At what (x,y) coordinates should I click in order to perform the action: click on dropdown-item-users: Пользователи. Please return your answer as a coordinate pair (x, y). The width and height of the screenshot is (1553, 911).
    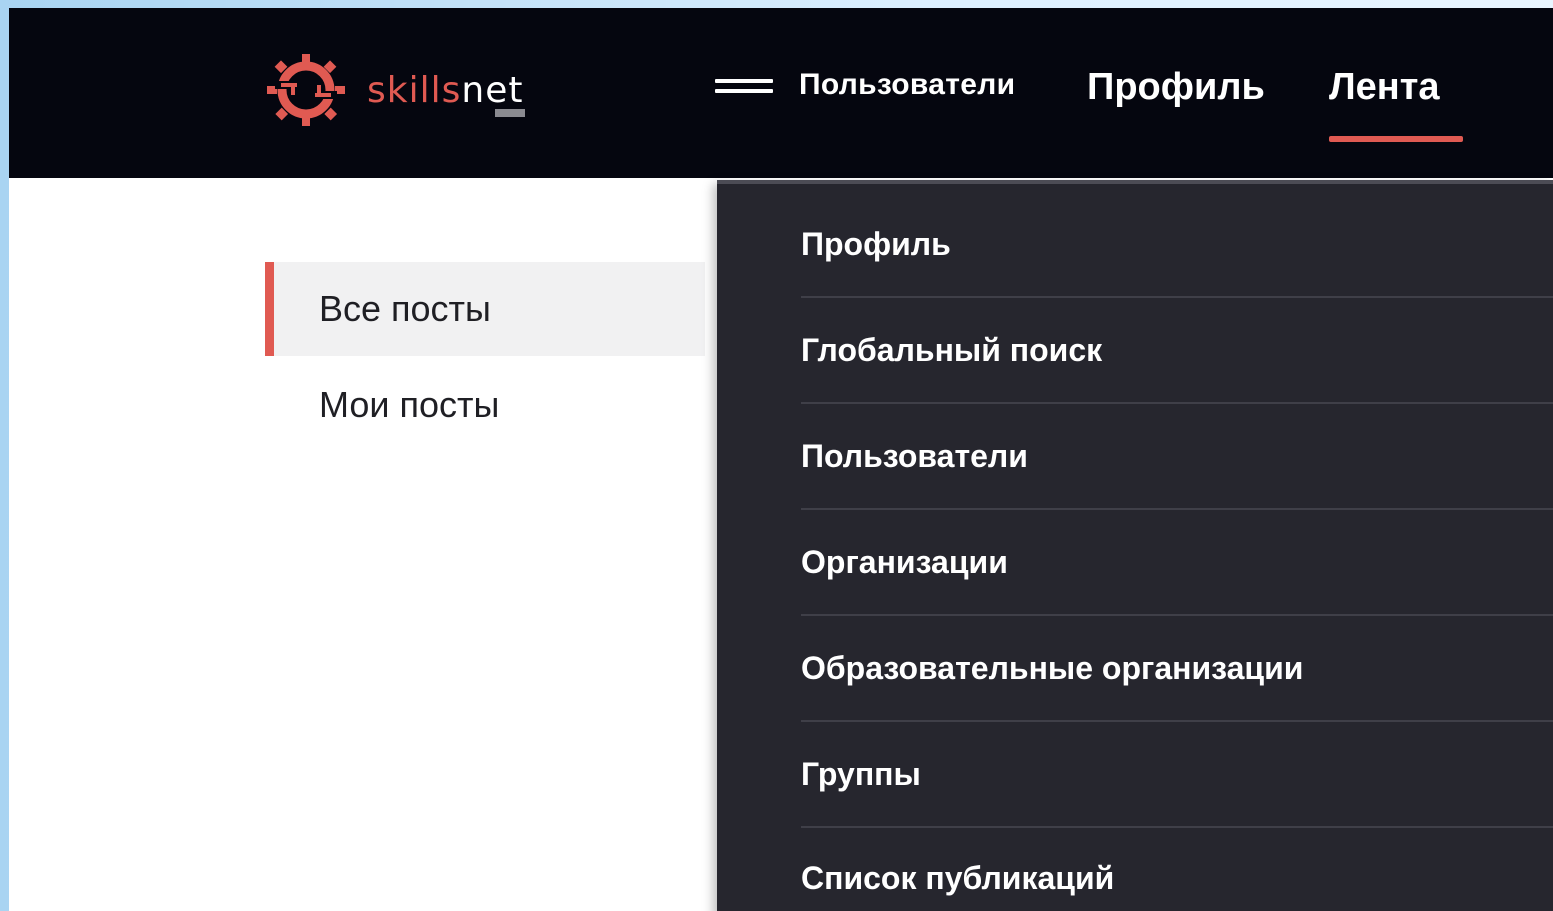
    Looking at the image, I should click on (1177, 457).